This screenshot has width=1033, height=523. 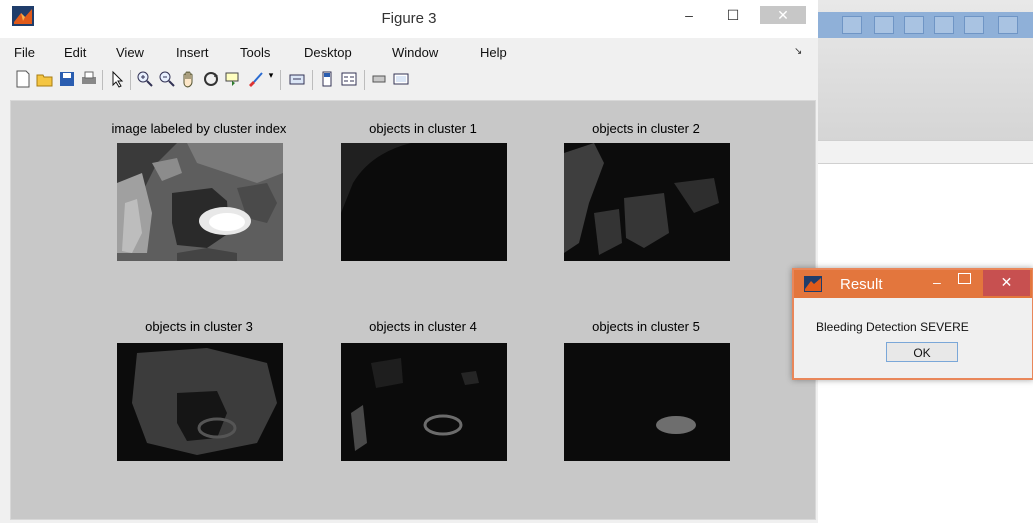 I want to click on matlab-logo-icon, so click(x=813, y=284).